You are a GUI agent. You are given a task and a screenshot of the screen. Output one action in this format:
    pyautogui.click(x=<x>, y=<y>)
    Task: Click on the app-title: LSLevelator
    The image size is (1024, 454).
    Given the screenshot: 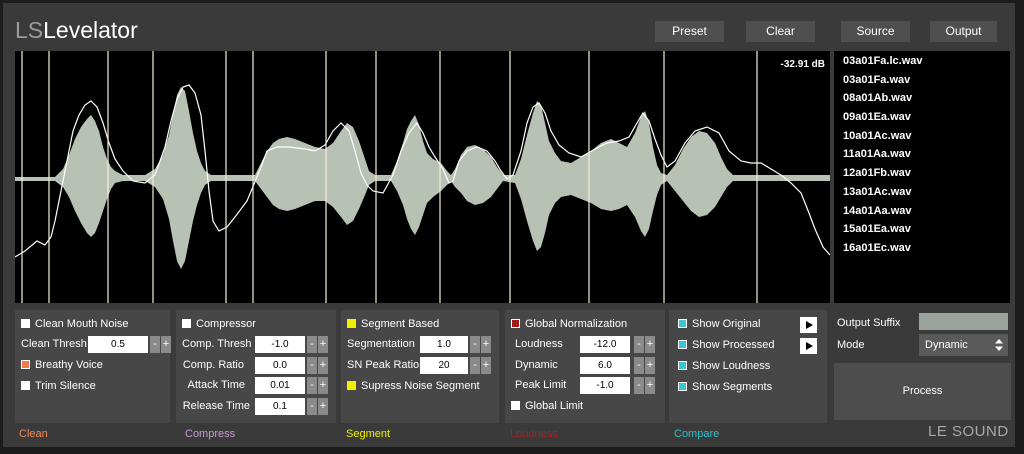 What is the action you would take?
    pyautogui.click(x=76, y=30)
    